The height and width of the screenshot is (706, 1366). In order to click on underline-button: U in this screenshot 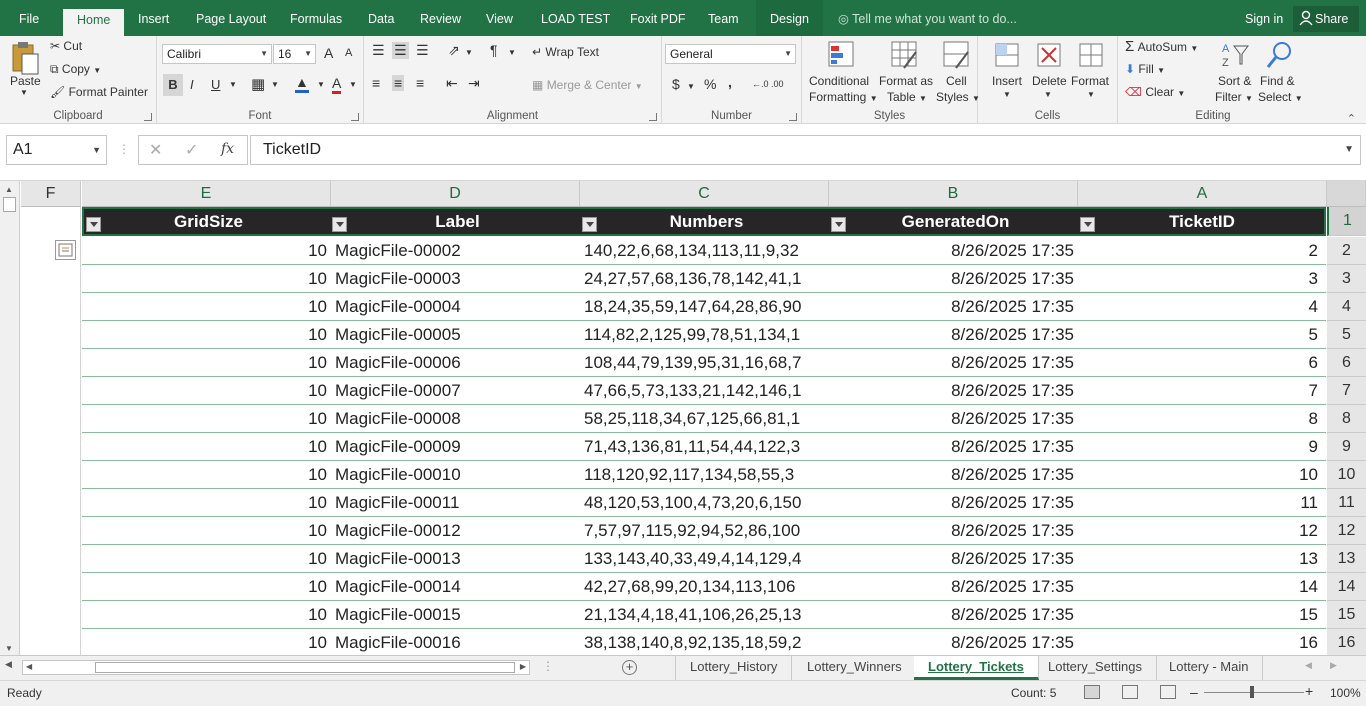, I will do `click(215, 84)`.